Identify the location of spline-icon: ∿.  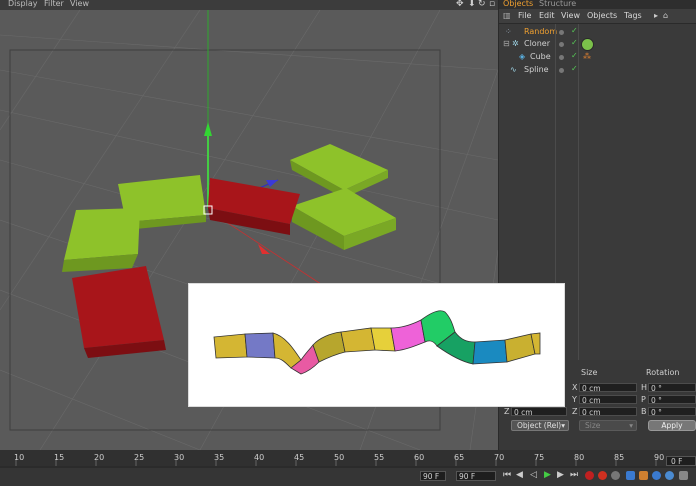
(513, 69).